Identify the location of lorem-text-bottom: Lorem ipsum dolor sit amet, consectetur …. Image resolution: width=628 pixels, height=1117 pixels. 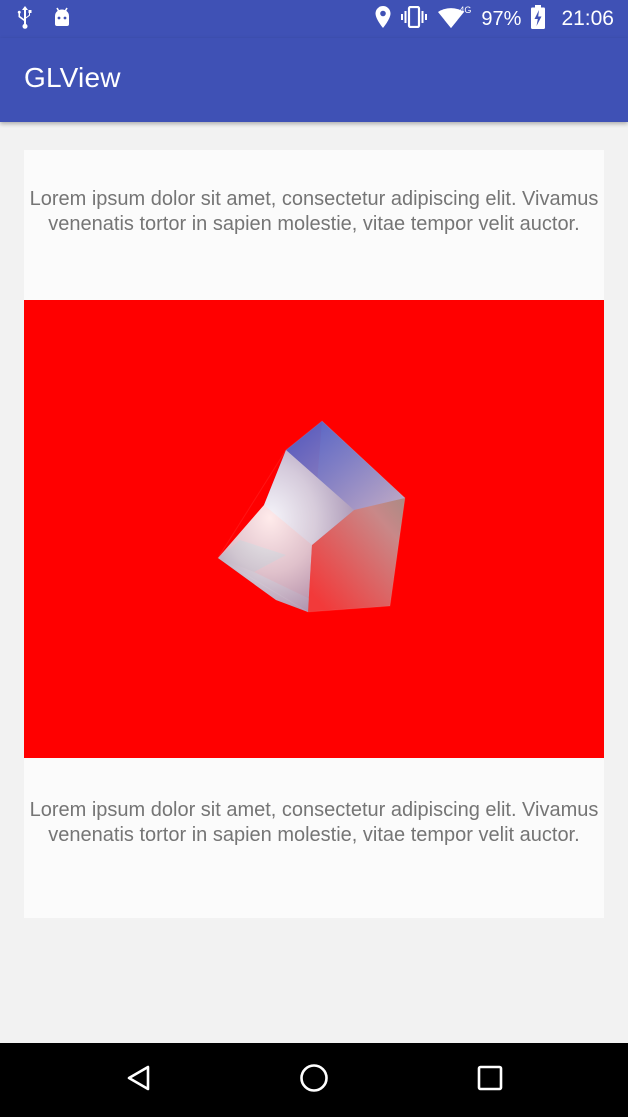
(314, 822).